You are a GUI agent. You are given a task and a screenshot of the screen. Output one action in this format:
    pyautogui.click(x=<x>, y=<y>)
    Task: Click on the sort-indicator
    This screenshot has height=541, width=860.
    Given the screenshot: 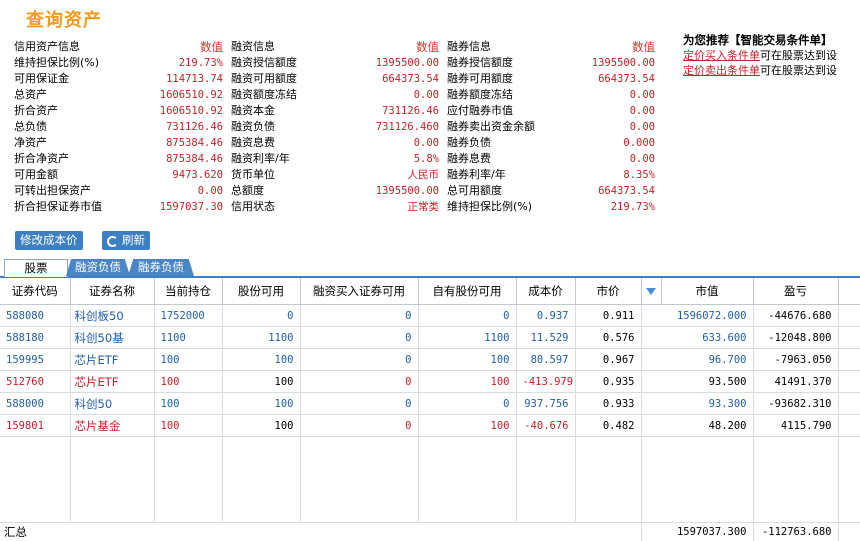 What is the action you would take?
    pyautogui.click(x=651, y=291)
    